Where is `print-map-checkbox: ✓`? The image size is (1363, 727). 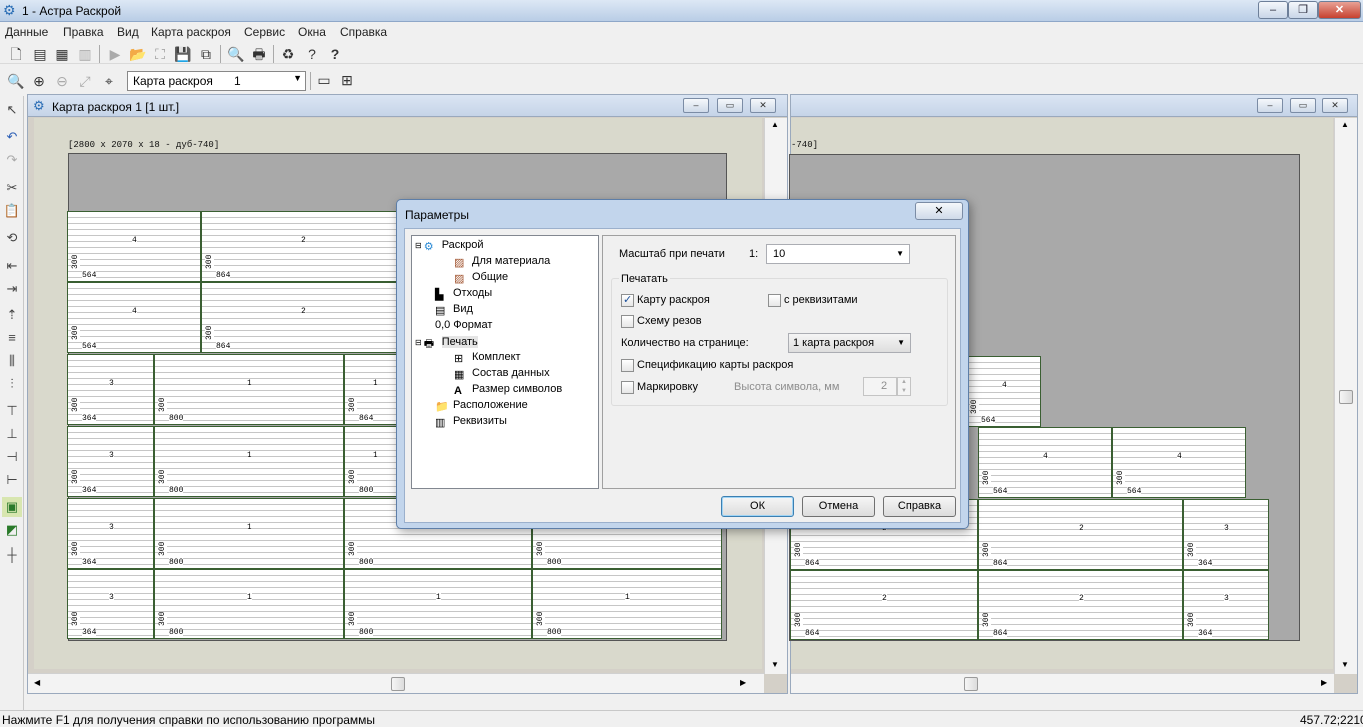 print-map-checkbox: ✓ is located at coordinates (627, 300).